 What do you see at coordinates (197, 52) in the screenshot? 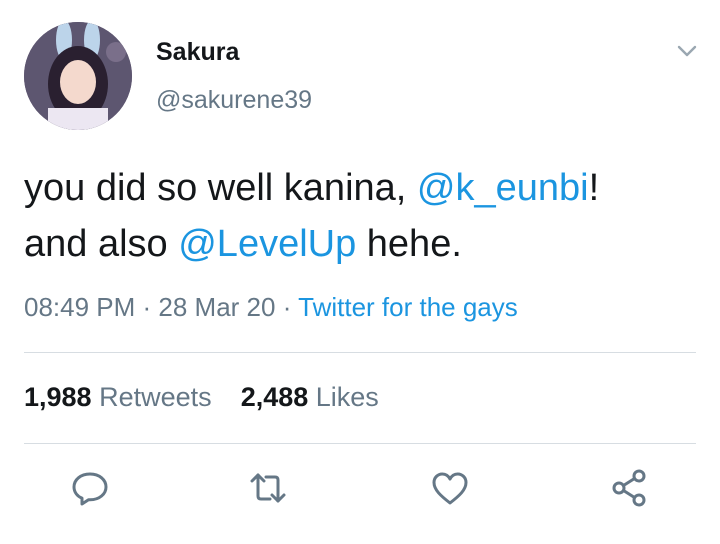
I see `display-name: Sakura` at bounding box center [197, 52].